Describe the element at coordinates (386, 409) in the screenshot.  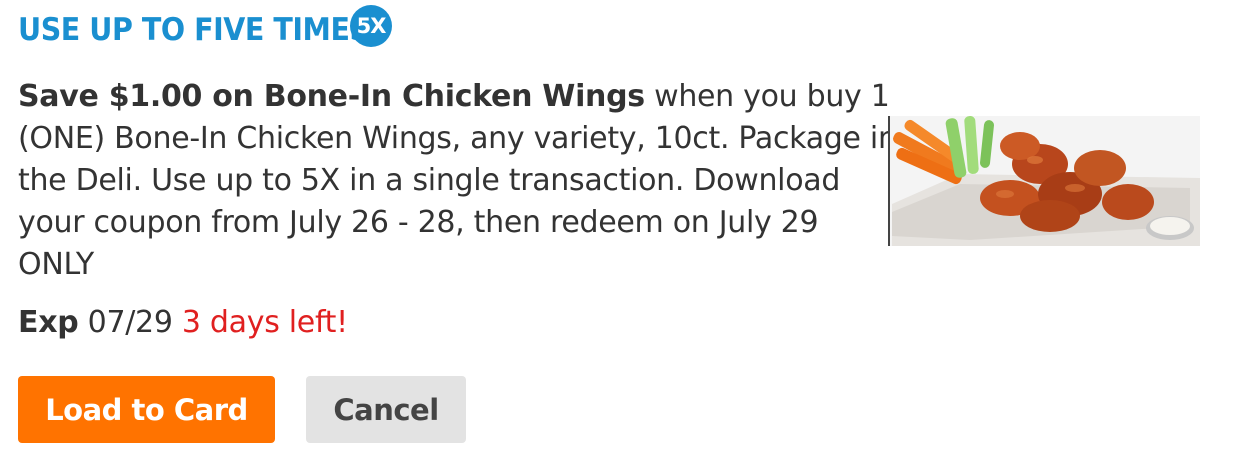
I see `cancel-button: Cancel` at that location.